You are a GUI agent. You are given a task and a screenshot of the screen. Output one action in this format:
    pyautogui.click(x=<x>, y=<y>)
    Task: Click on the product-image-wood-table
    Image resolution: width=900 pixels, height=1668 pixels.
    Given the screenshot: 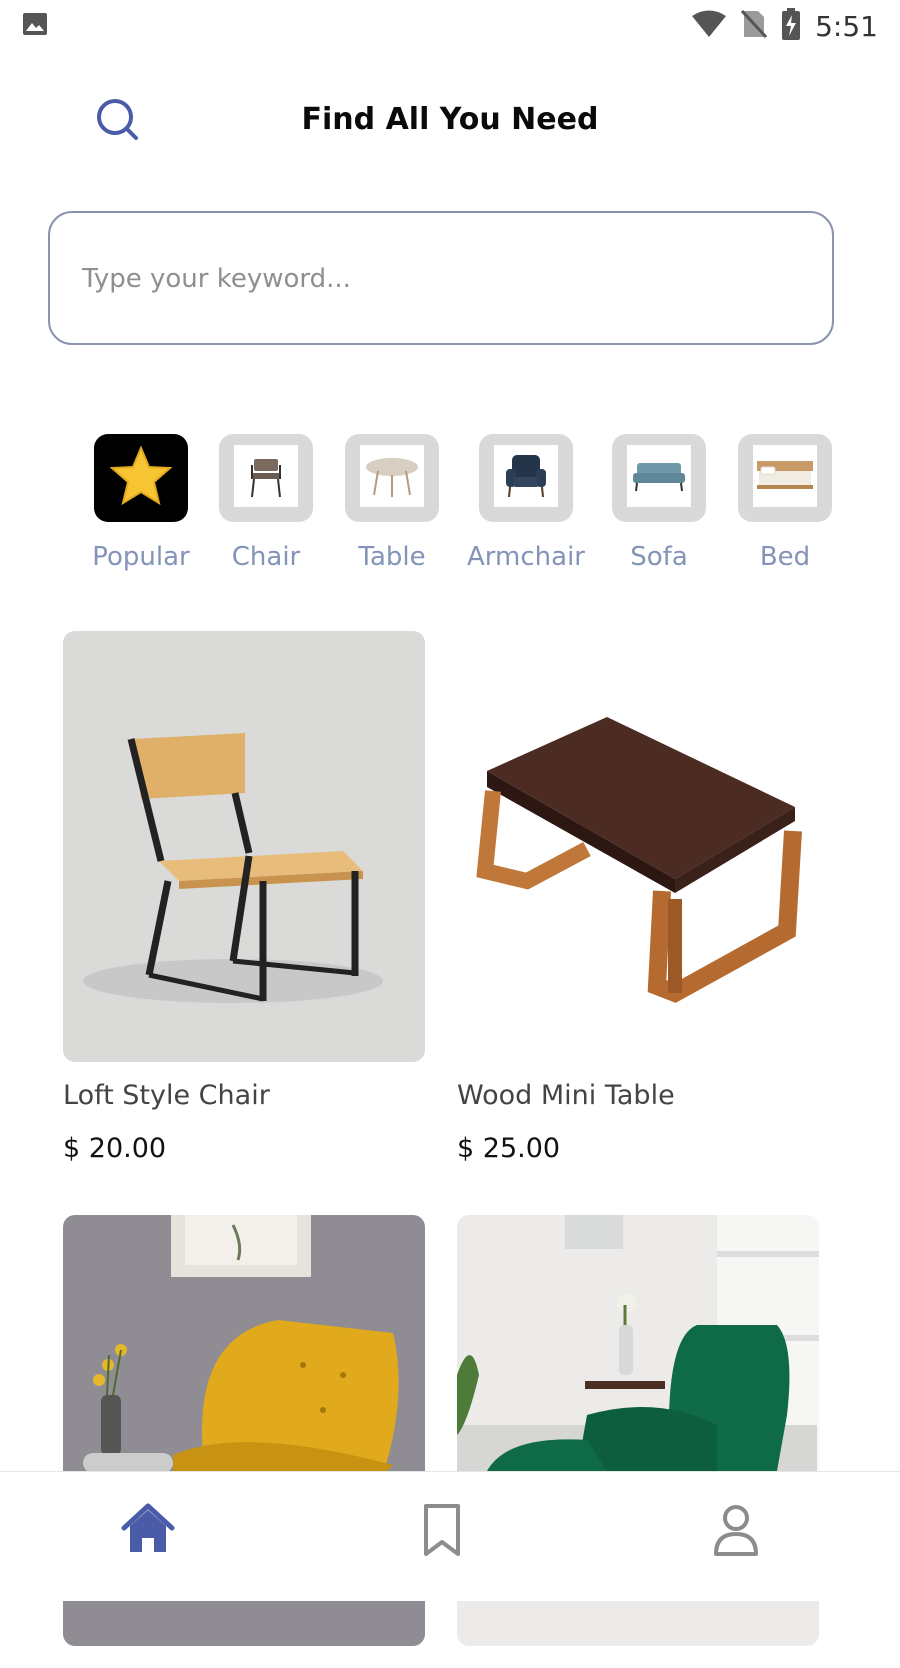 What is the action you would take?
    pyautogui.click(x=638, y=846)
    